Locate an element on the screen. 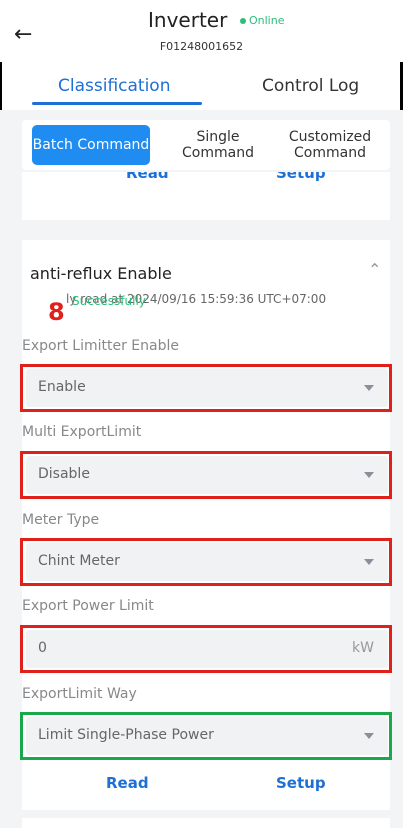 The width and height of the screenshot is (403, 828). segment-single-command: Single Command is located at coordinates (218, 145).